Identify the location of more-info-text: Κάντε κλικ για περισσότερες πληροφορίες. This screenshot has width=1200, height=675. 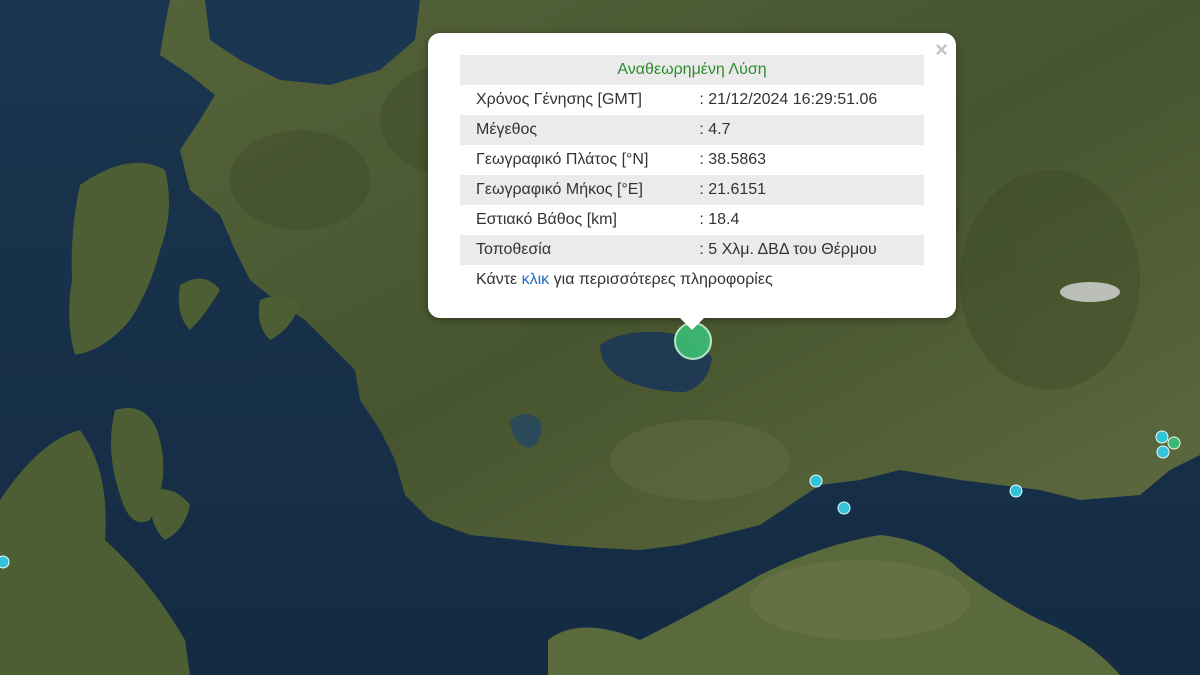
(624, 280).